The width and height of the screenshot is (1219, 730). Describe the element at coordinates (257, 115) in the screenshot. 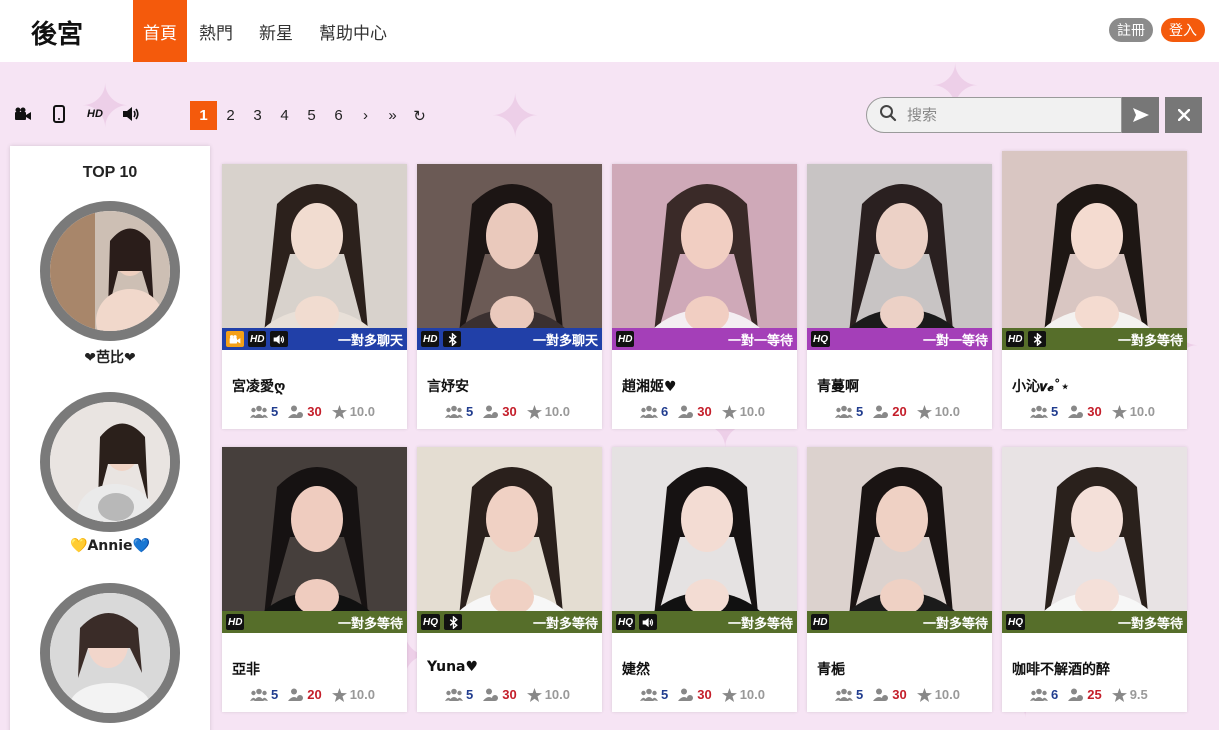

I see `page-3: 3` at that location.